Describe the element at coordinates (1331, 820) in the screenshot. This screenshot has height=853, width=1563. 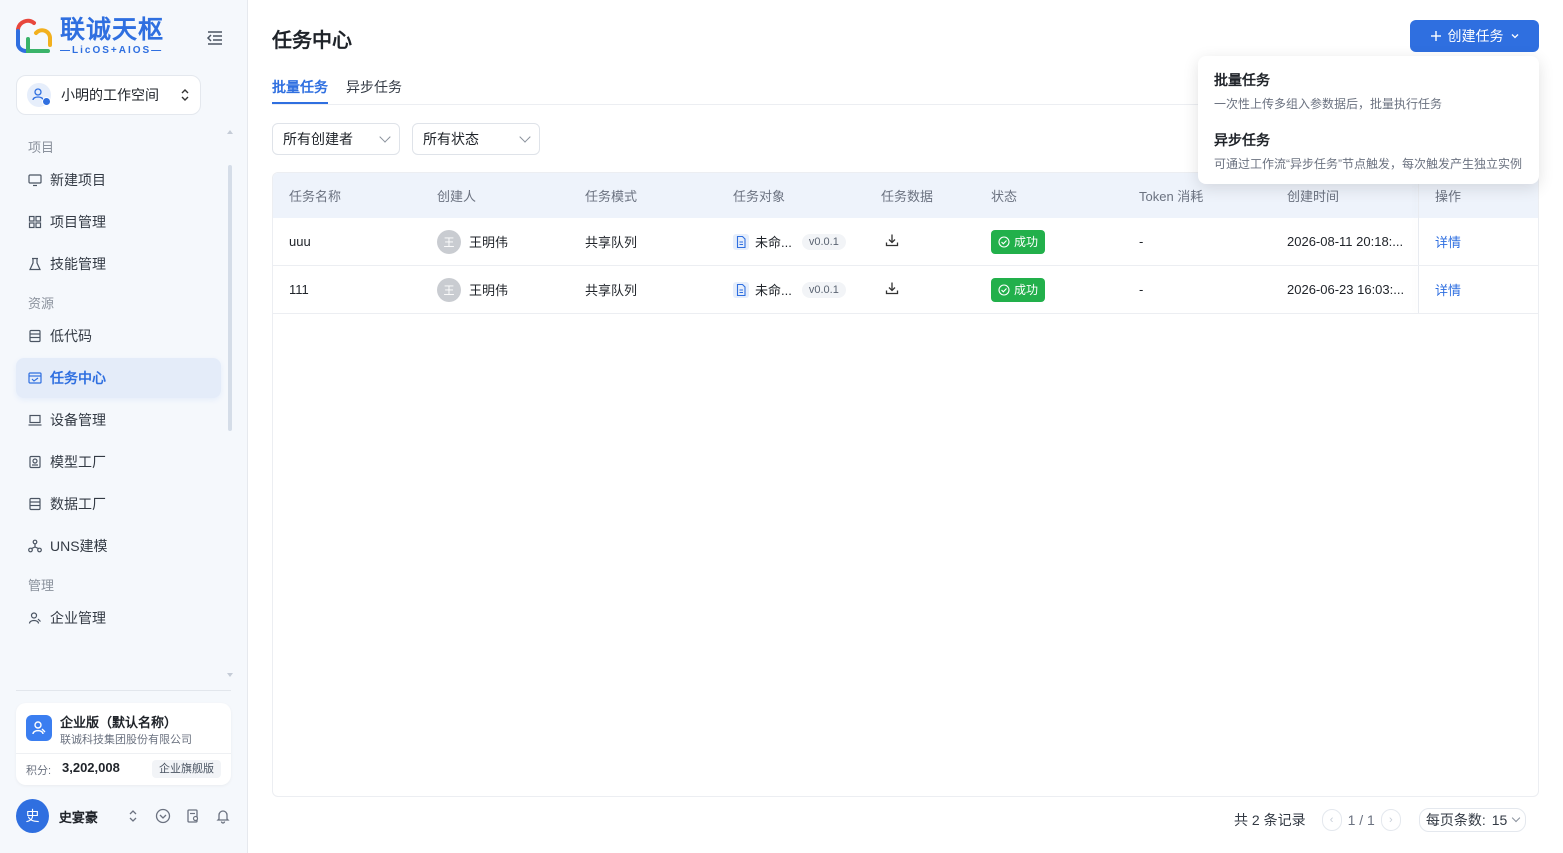
I see `prev-page-button: ‹` at that location.